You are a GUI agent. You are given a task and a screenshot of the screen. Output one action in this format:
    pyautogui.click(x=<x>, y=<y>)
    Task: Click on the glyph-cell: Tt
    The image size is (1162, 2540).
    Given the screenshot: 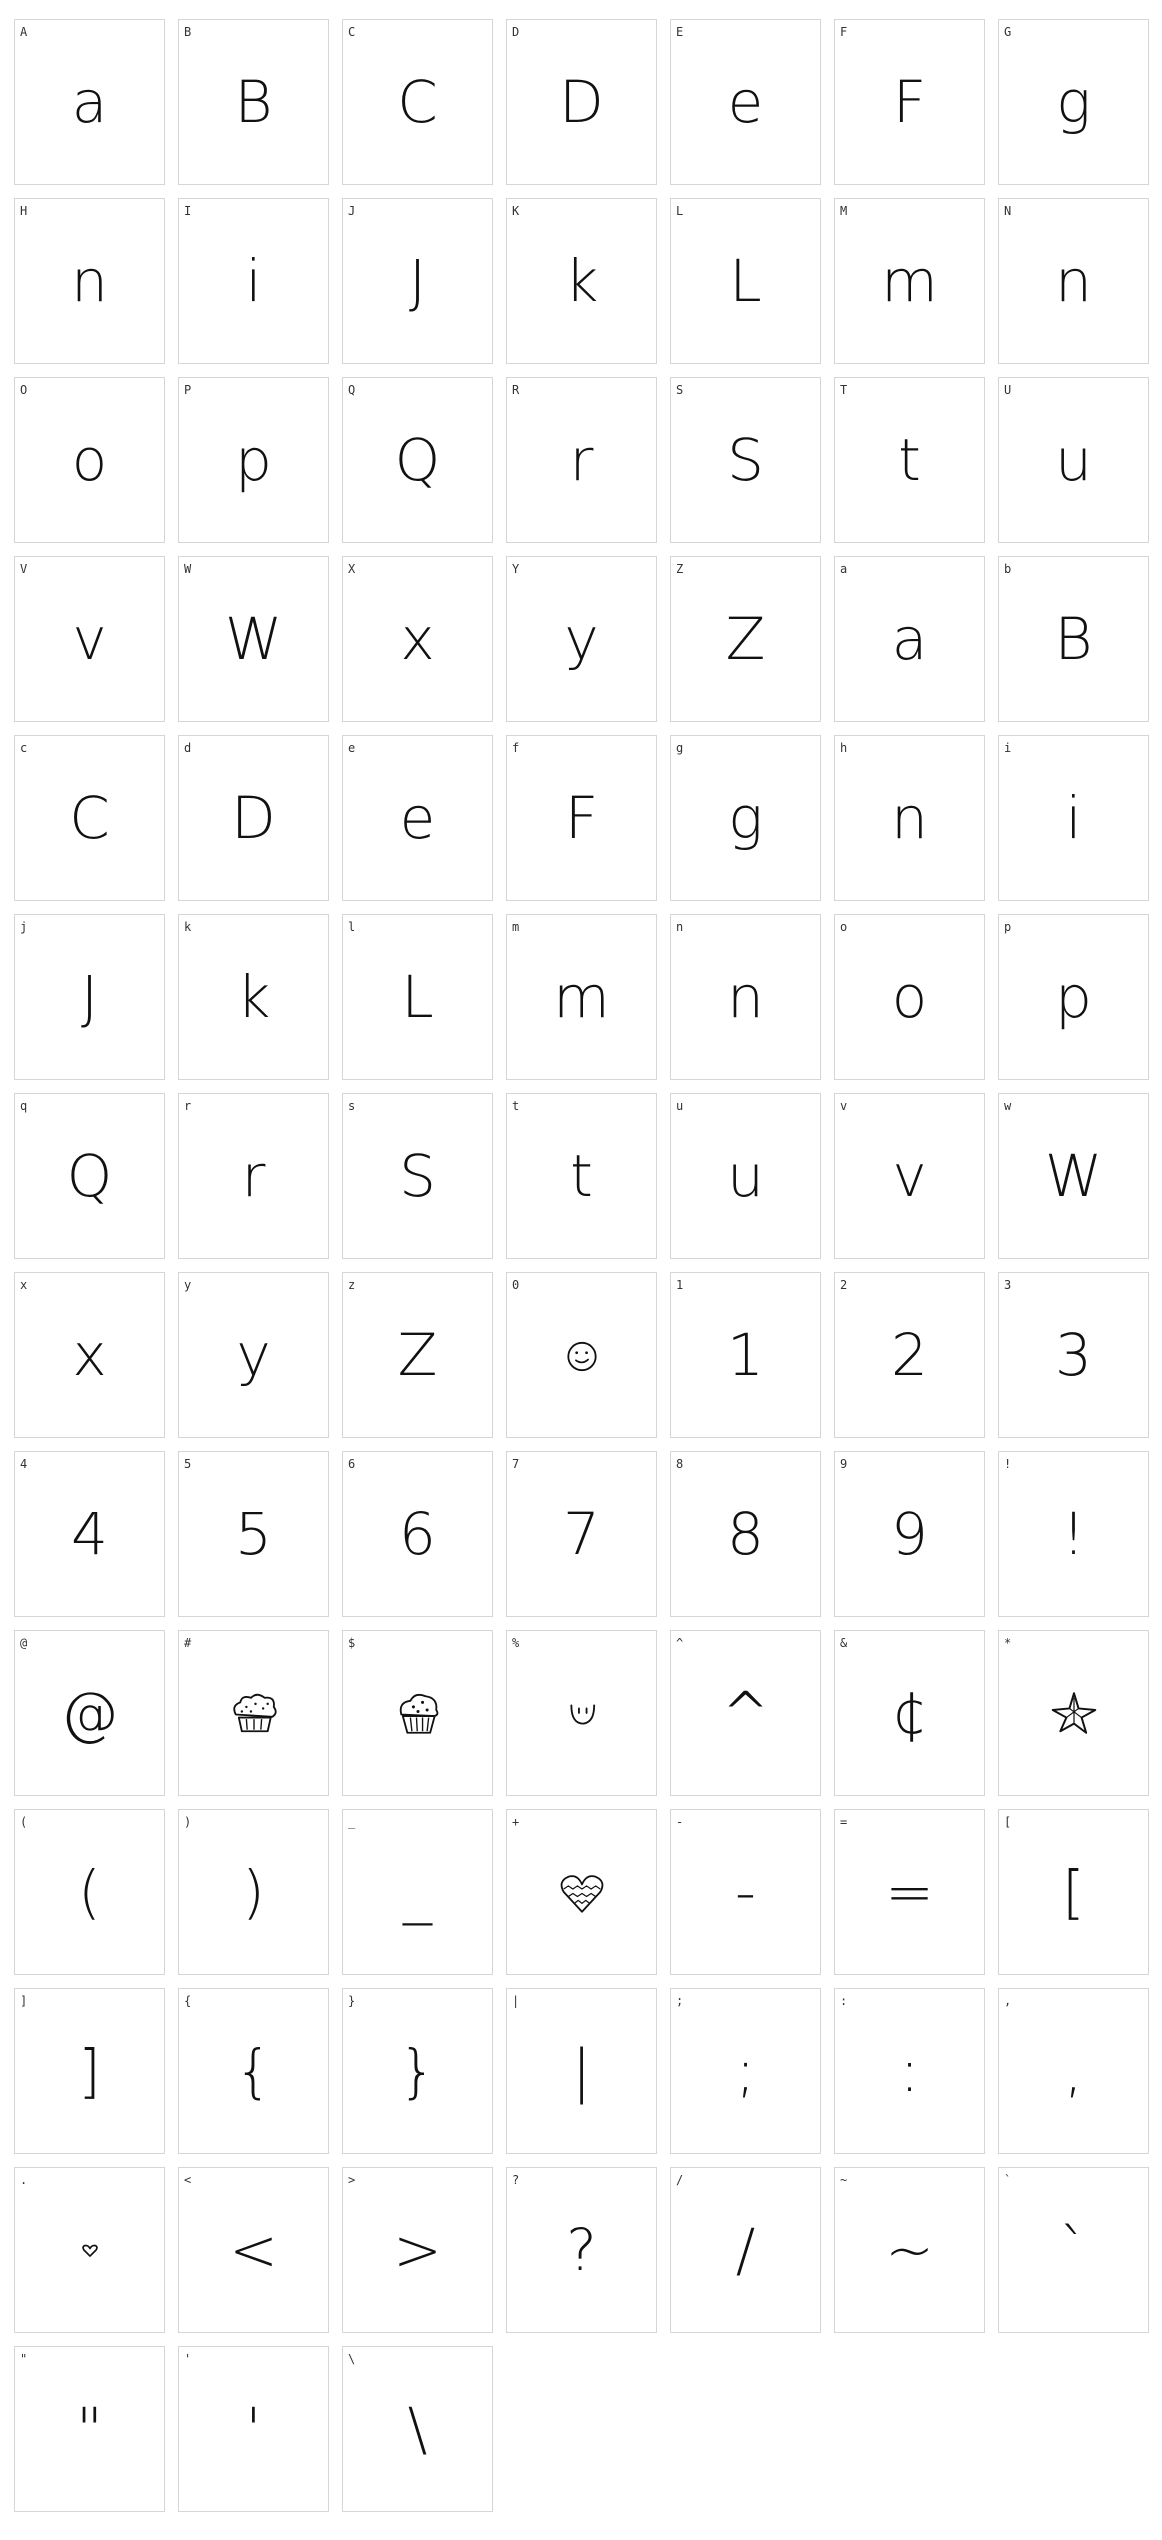 What is the action you would take?
    pyautogui.click(x=909, y=460)
    